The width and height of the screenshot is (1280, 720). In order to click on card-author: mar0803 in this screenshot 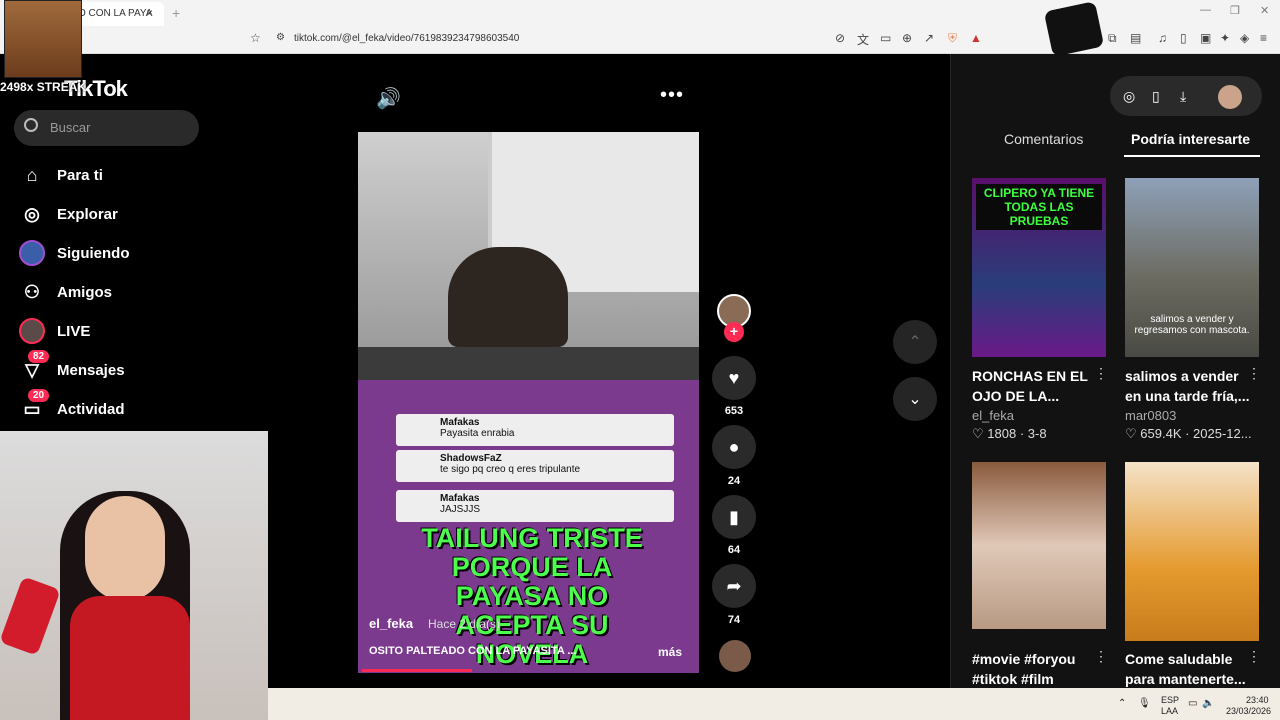, I will do `click(1150, 415)`.